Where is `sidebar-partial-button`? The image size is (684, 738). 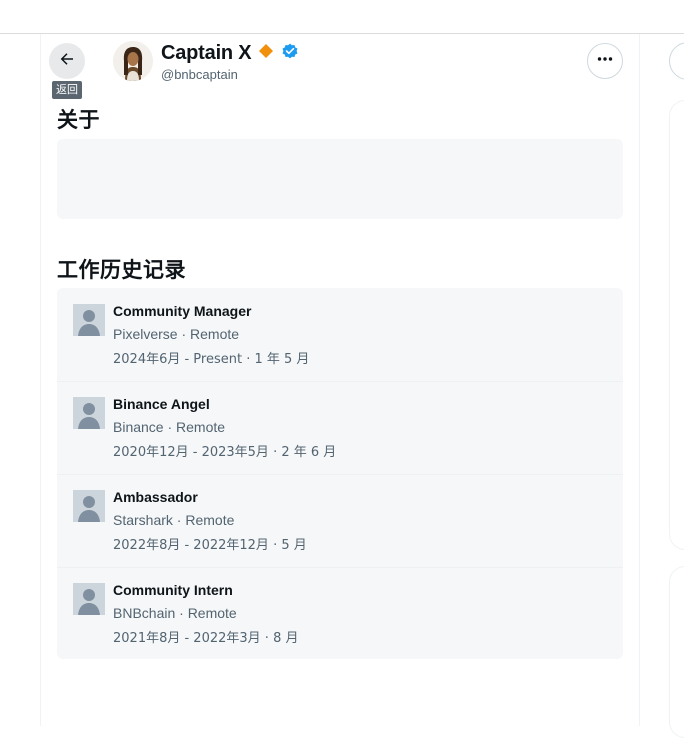 sidebar-partial-button is located at coordinates (676, 61).